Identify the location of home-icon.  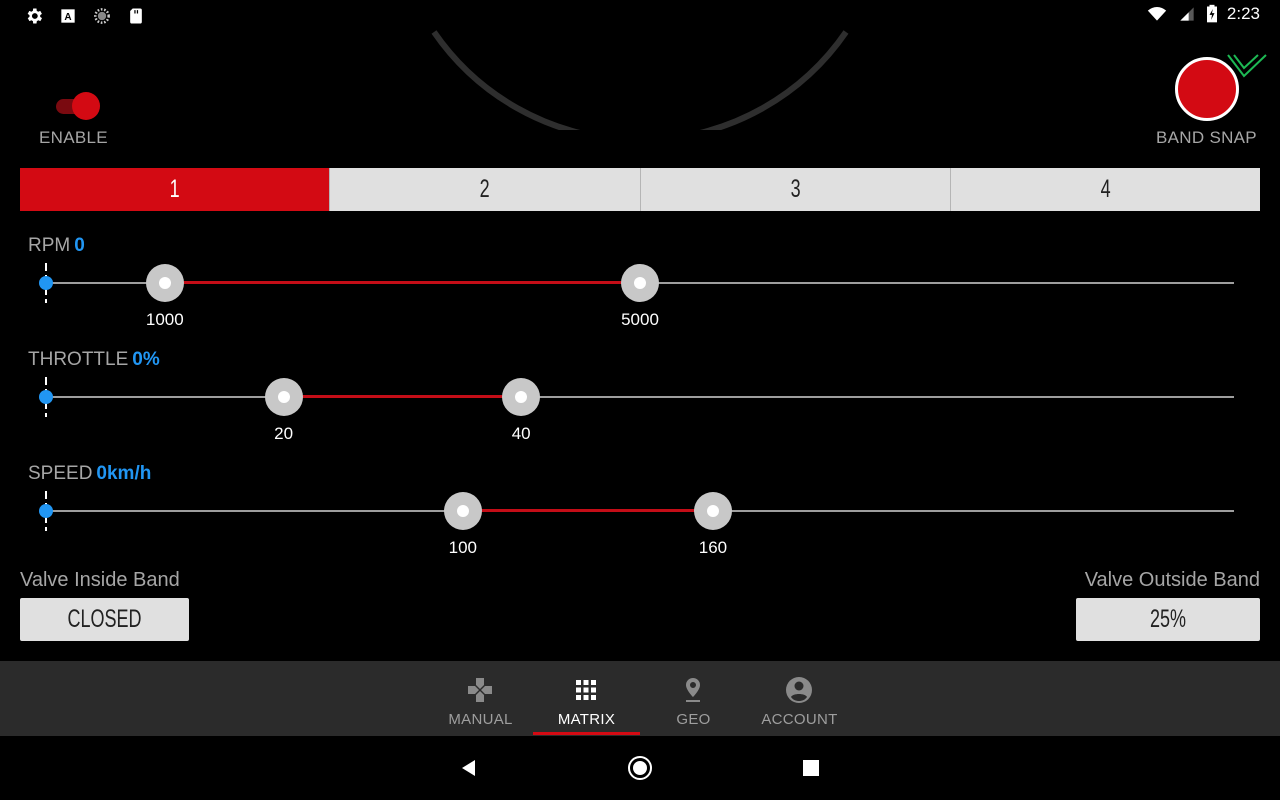
(640, 768).